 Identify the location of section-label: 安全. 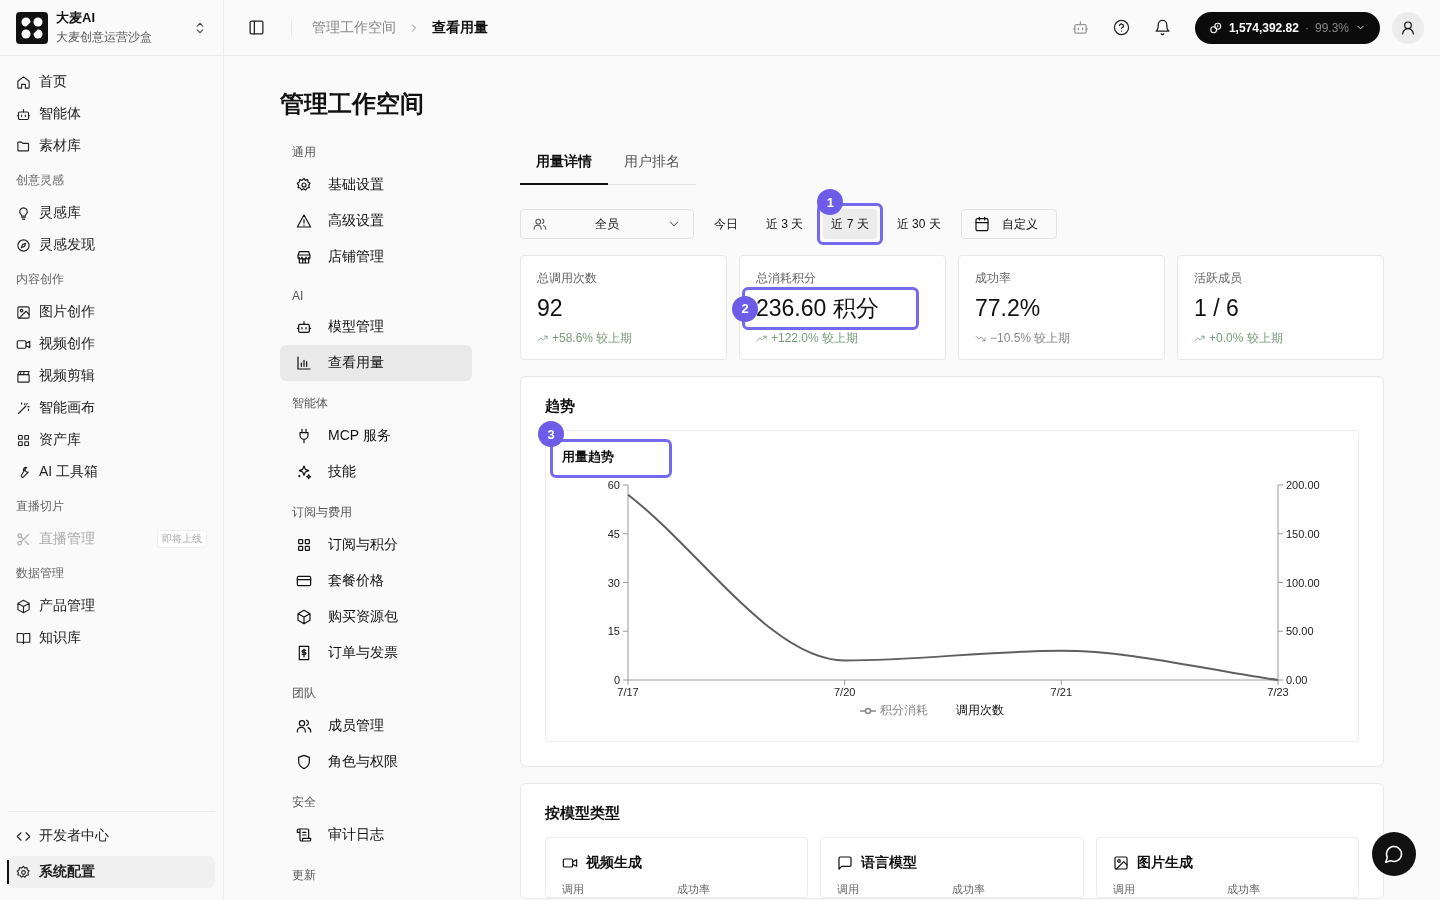
(304, 802).